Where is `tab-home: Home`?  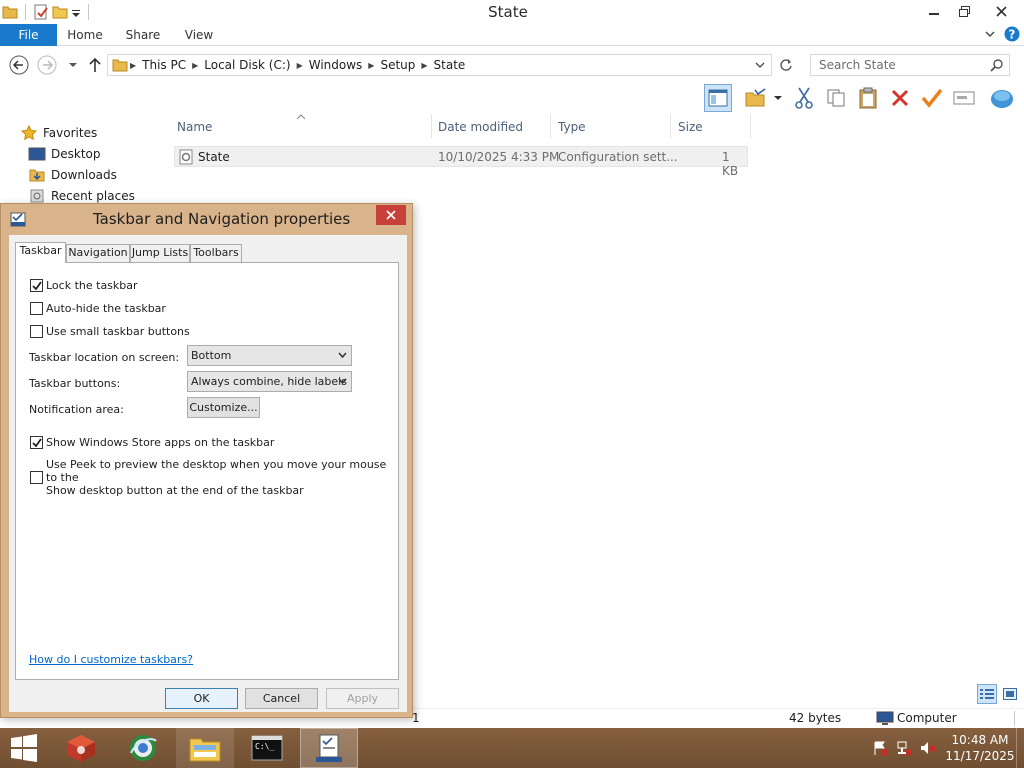
tab-home: Home is located at coordinates (85, 35).